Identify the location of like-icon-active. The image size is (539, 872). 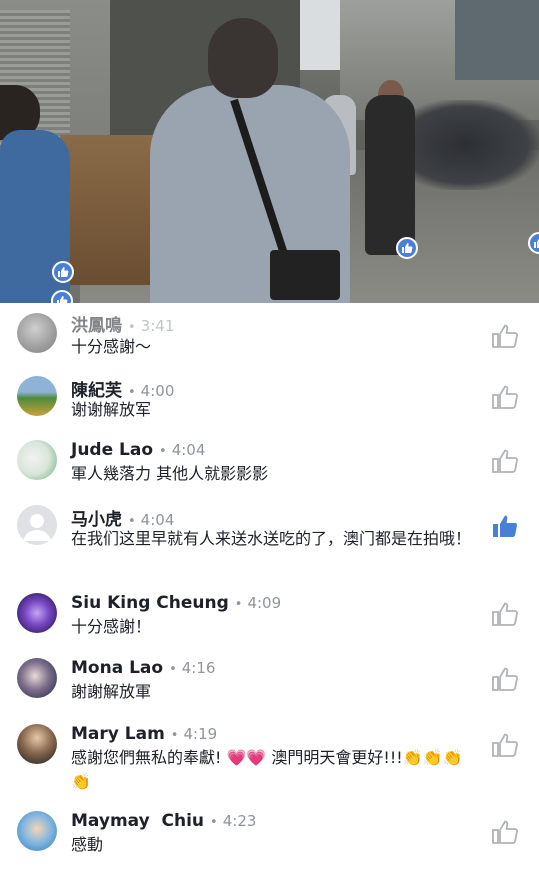
(505, 526).